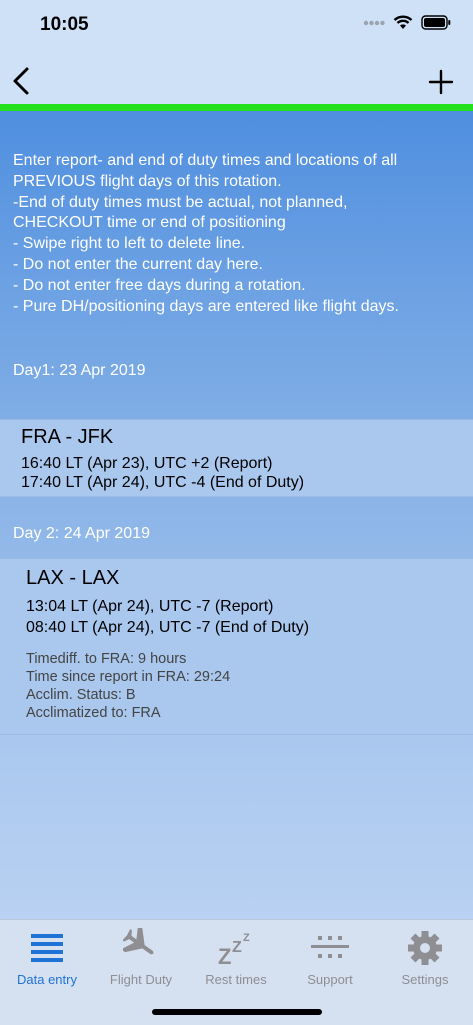 This screenshot has width=473, height=1025. What do you see at coordinates (163, 482) in the screenshot?
I see `end-of-duty-time: 17:40 LT (Apr 24), UTC -4 (End of Duty)` at bounding box center [163, 482].